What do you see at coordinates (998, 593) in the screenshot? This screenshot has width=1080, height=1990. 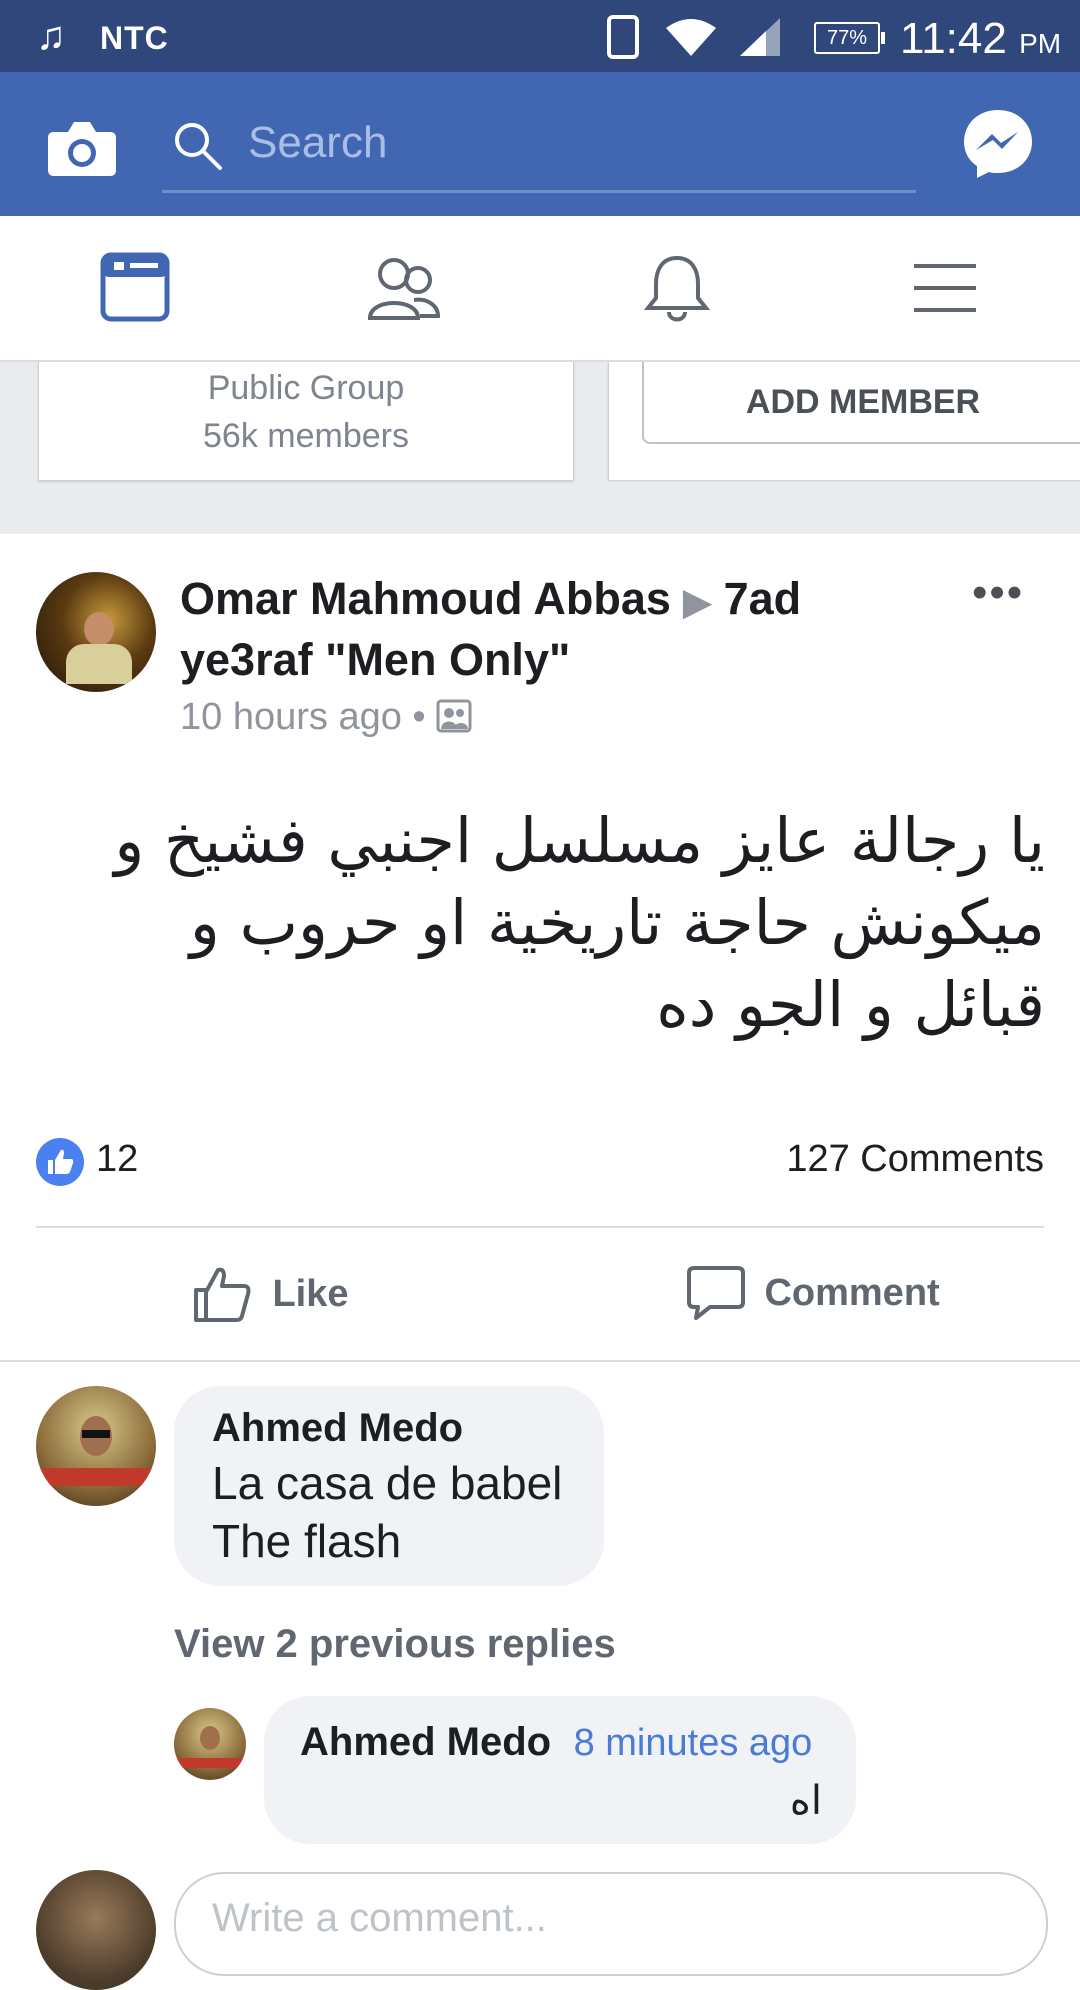 I see `post-options-icon: •••` at bounding box center [998, 593].